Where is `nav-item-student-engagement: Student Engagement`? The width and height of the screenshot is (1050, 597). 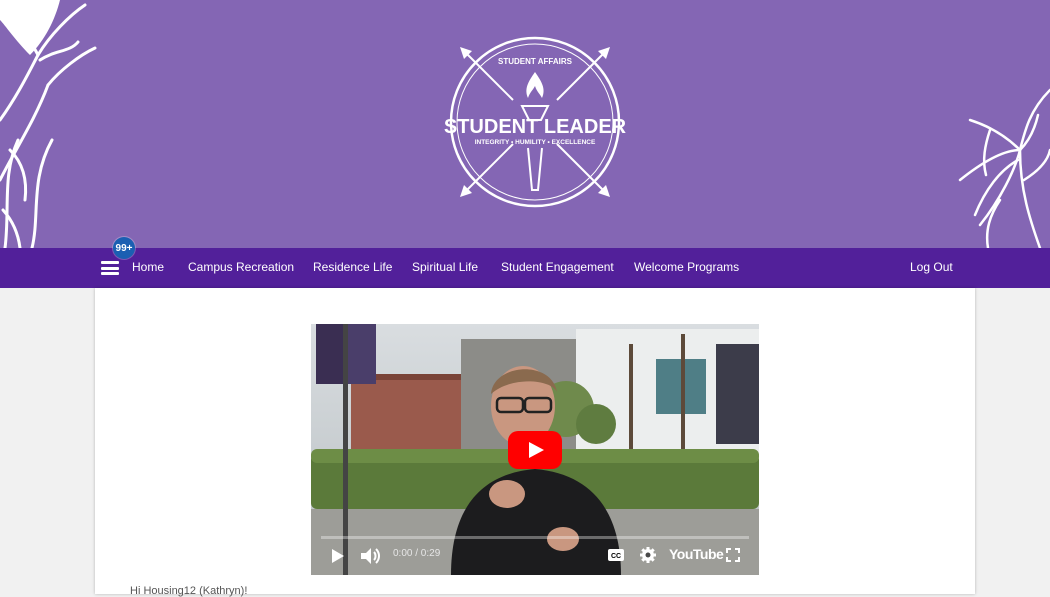
nav-item-student-engagement: Student Engagement is located at coordinates (557, 267).